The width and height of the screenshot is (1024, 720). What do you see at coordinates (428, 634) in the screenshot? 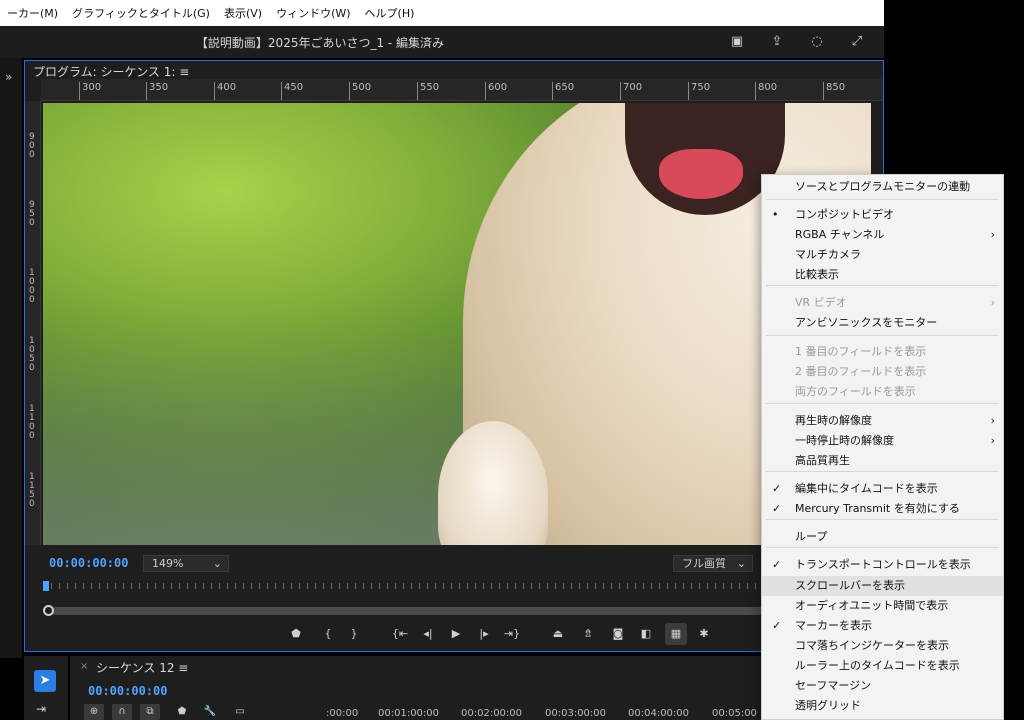
I see `step-back-icon: ◂|` at bounding box center [428, 634].